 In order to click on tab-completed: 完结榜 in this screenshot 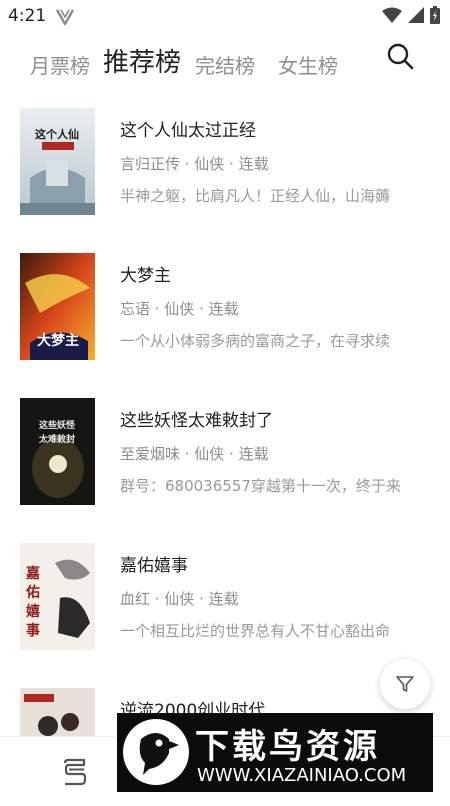, I will do `click(225, 64)`.